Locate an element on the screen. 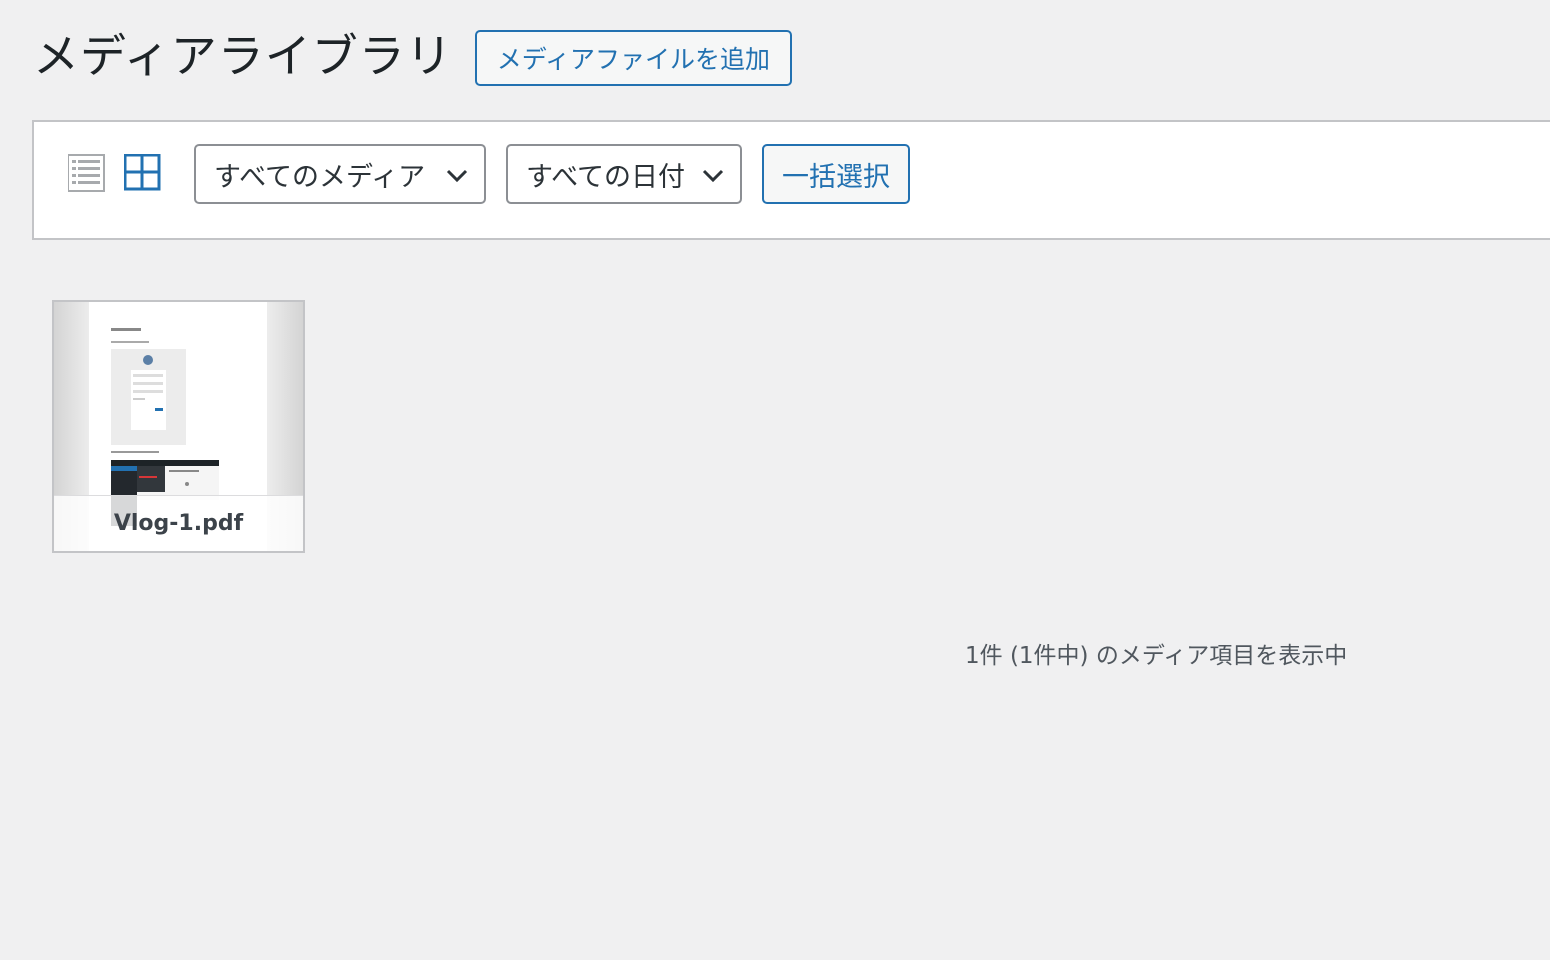 The image size is (1550, 960). date-filter: すべての日付 is located at coordinates (624, 174).